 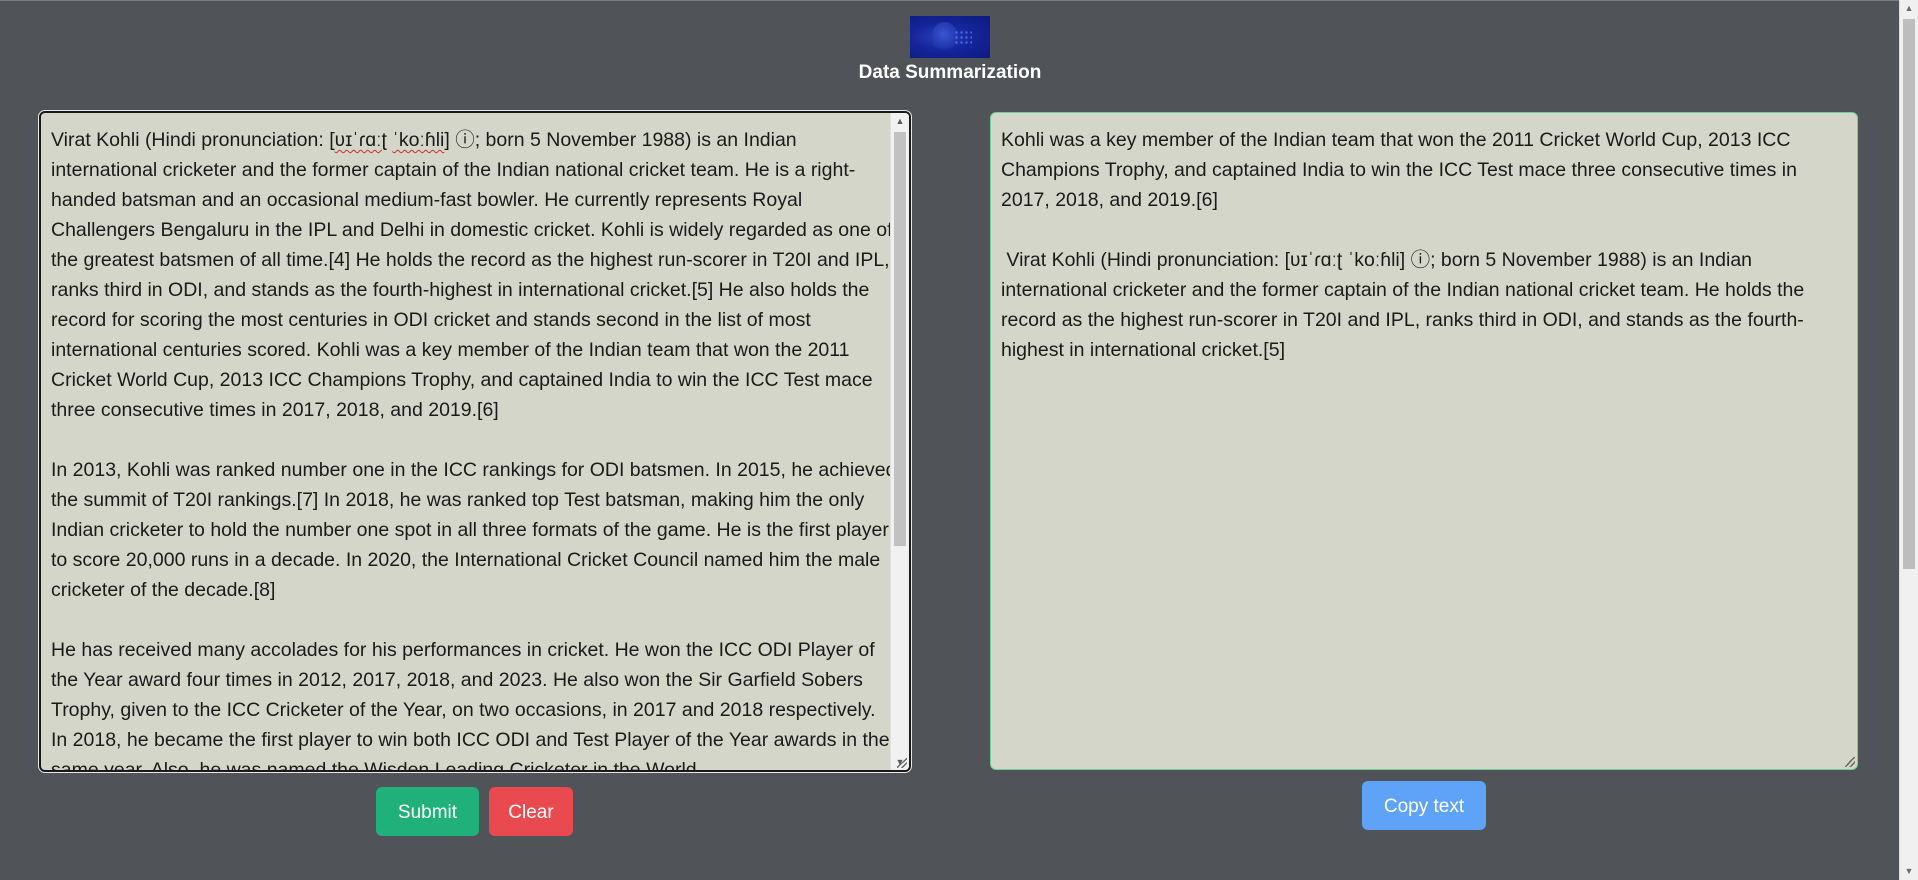 I want to click on input-paragraph-1-start: Virat Kohli (Hindi pronunciation: [, so click(x=193, y=140).